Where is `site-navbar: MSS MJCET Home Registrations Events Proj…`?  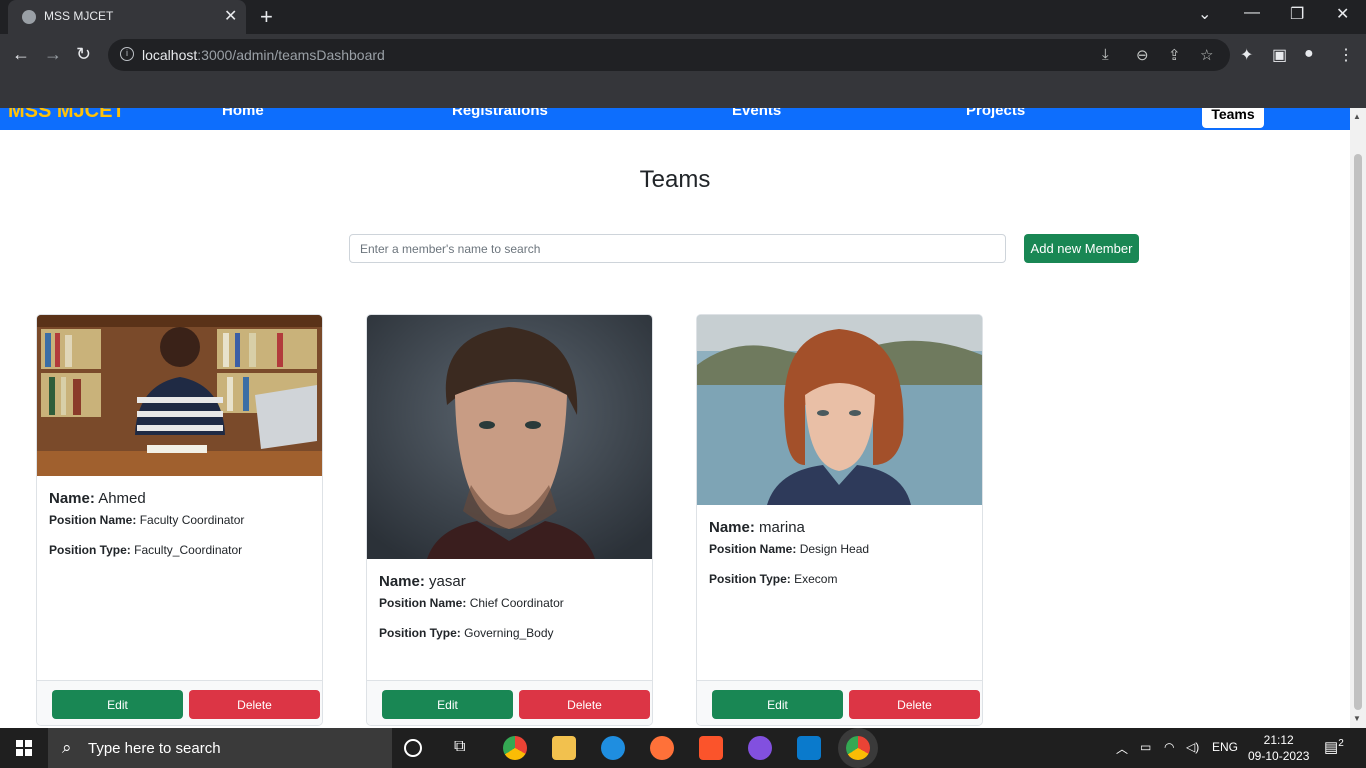 site-navbar: MSS MJCET Home Registrations Events Proj… is located at coordinates (675, 119).